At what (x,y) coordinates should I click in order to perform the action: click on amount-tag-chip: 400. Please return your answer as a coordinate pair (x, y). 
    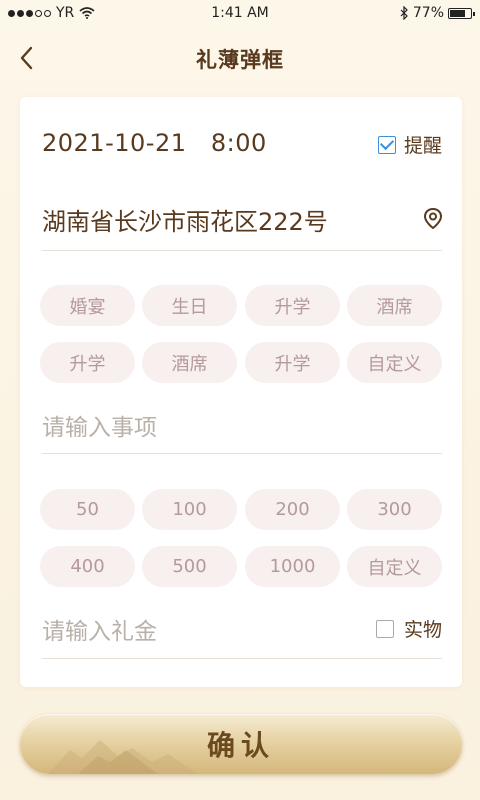
    Looking at the image, I should click on (87, 566).